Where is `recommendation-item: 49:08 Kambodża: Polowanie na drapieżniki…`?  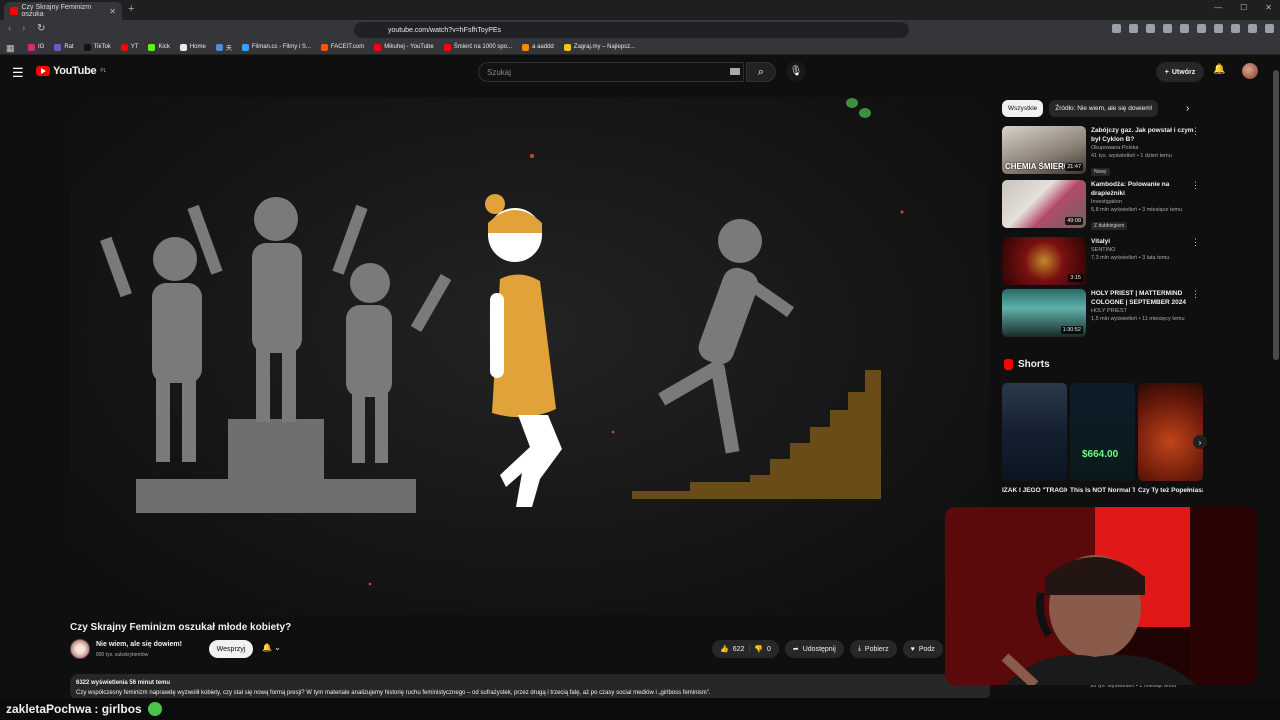 recommendation-item: 49:08 Kambodża: Polowanie na drapieżniki… is located at coordinates (1102, 205).